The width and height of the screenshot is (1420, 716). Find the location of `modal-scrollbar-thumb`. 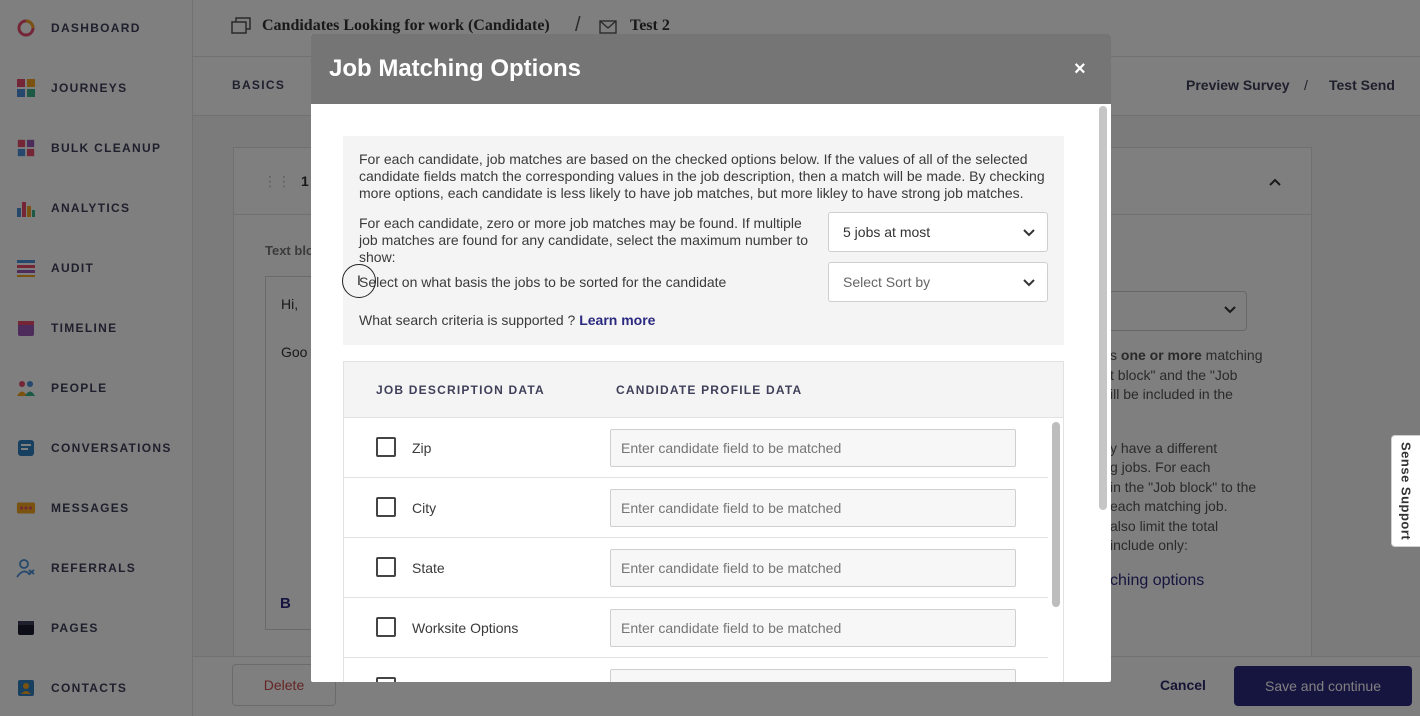

modal-scrollbar-thumb is located at coordinates (1103, 308).